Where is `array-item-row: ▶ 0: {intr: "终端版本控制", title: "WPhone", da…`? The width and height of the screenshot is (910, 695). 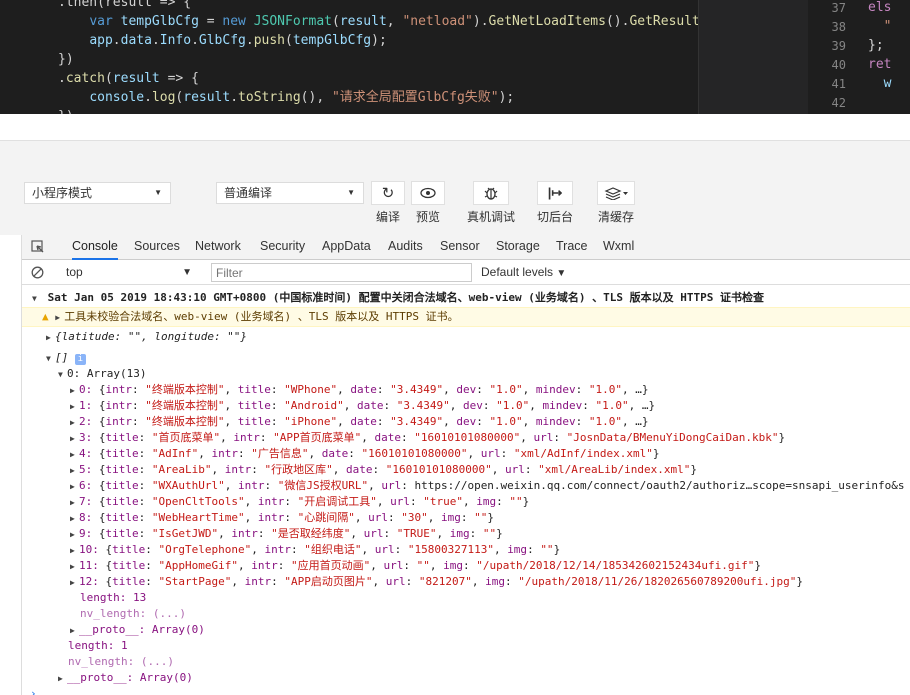
array-item-row: ▶ 0: {intr: "终端版本控制", title: "WPhone", da… is located at coordinates (359, 390).